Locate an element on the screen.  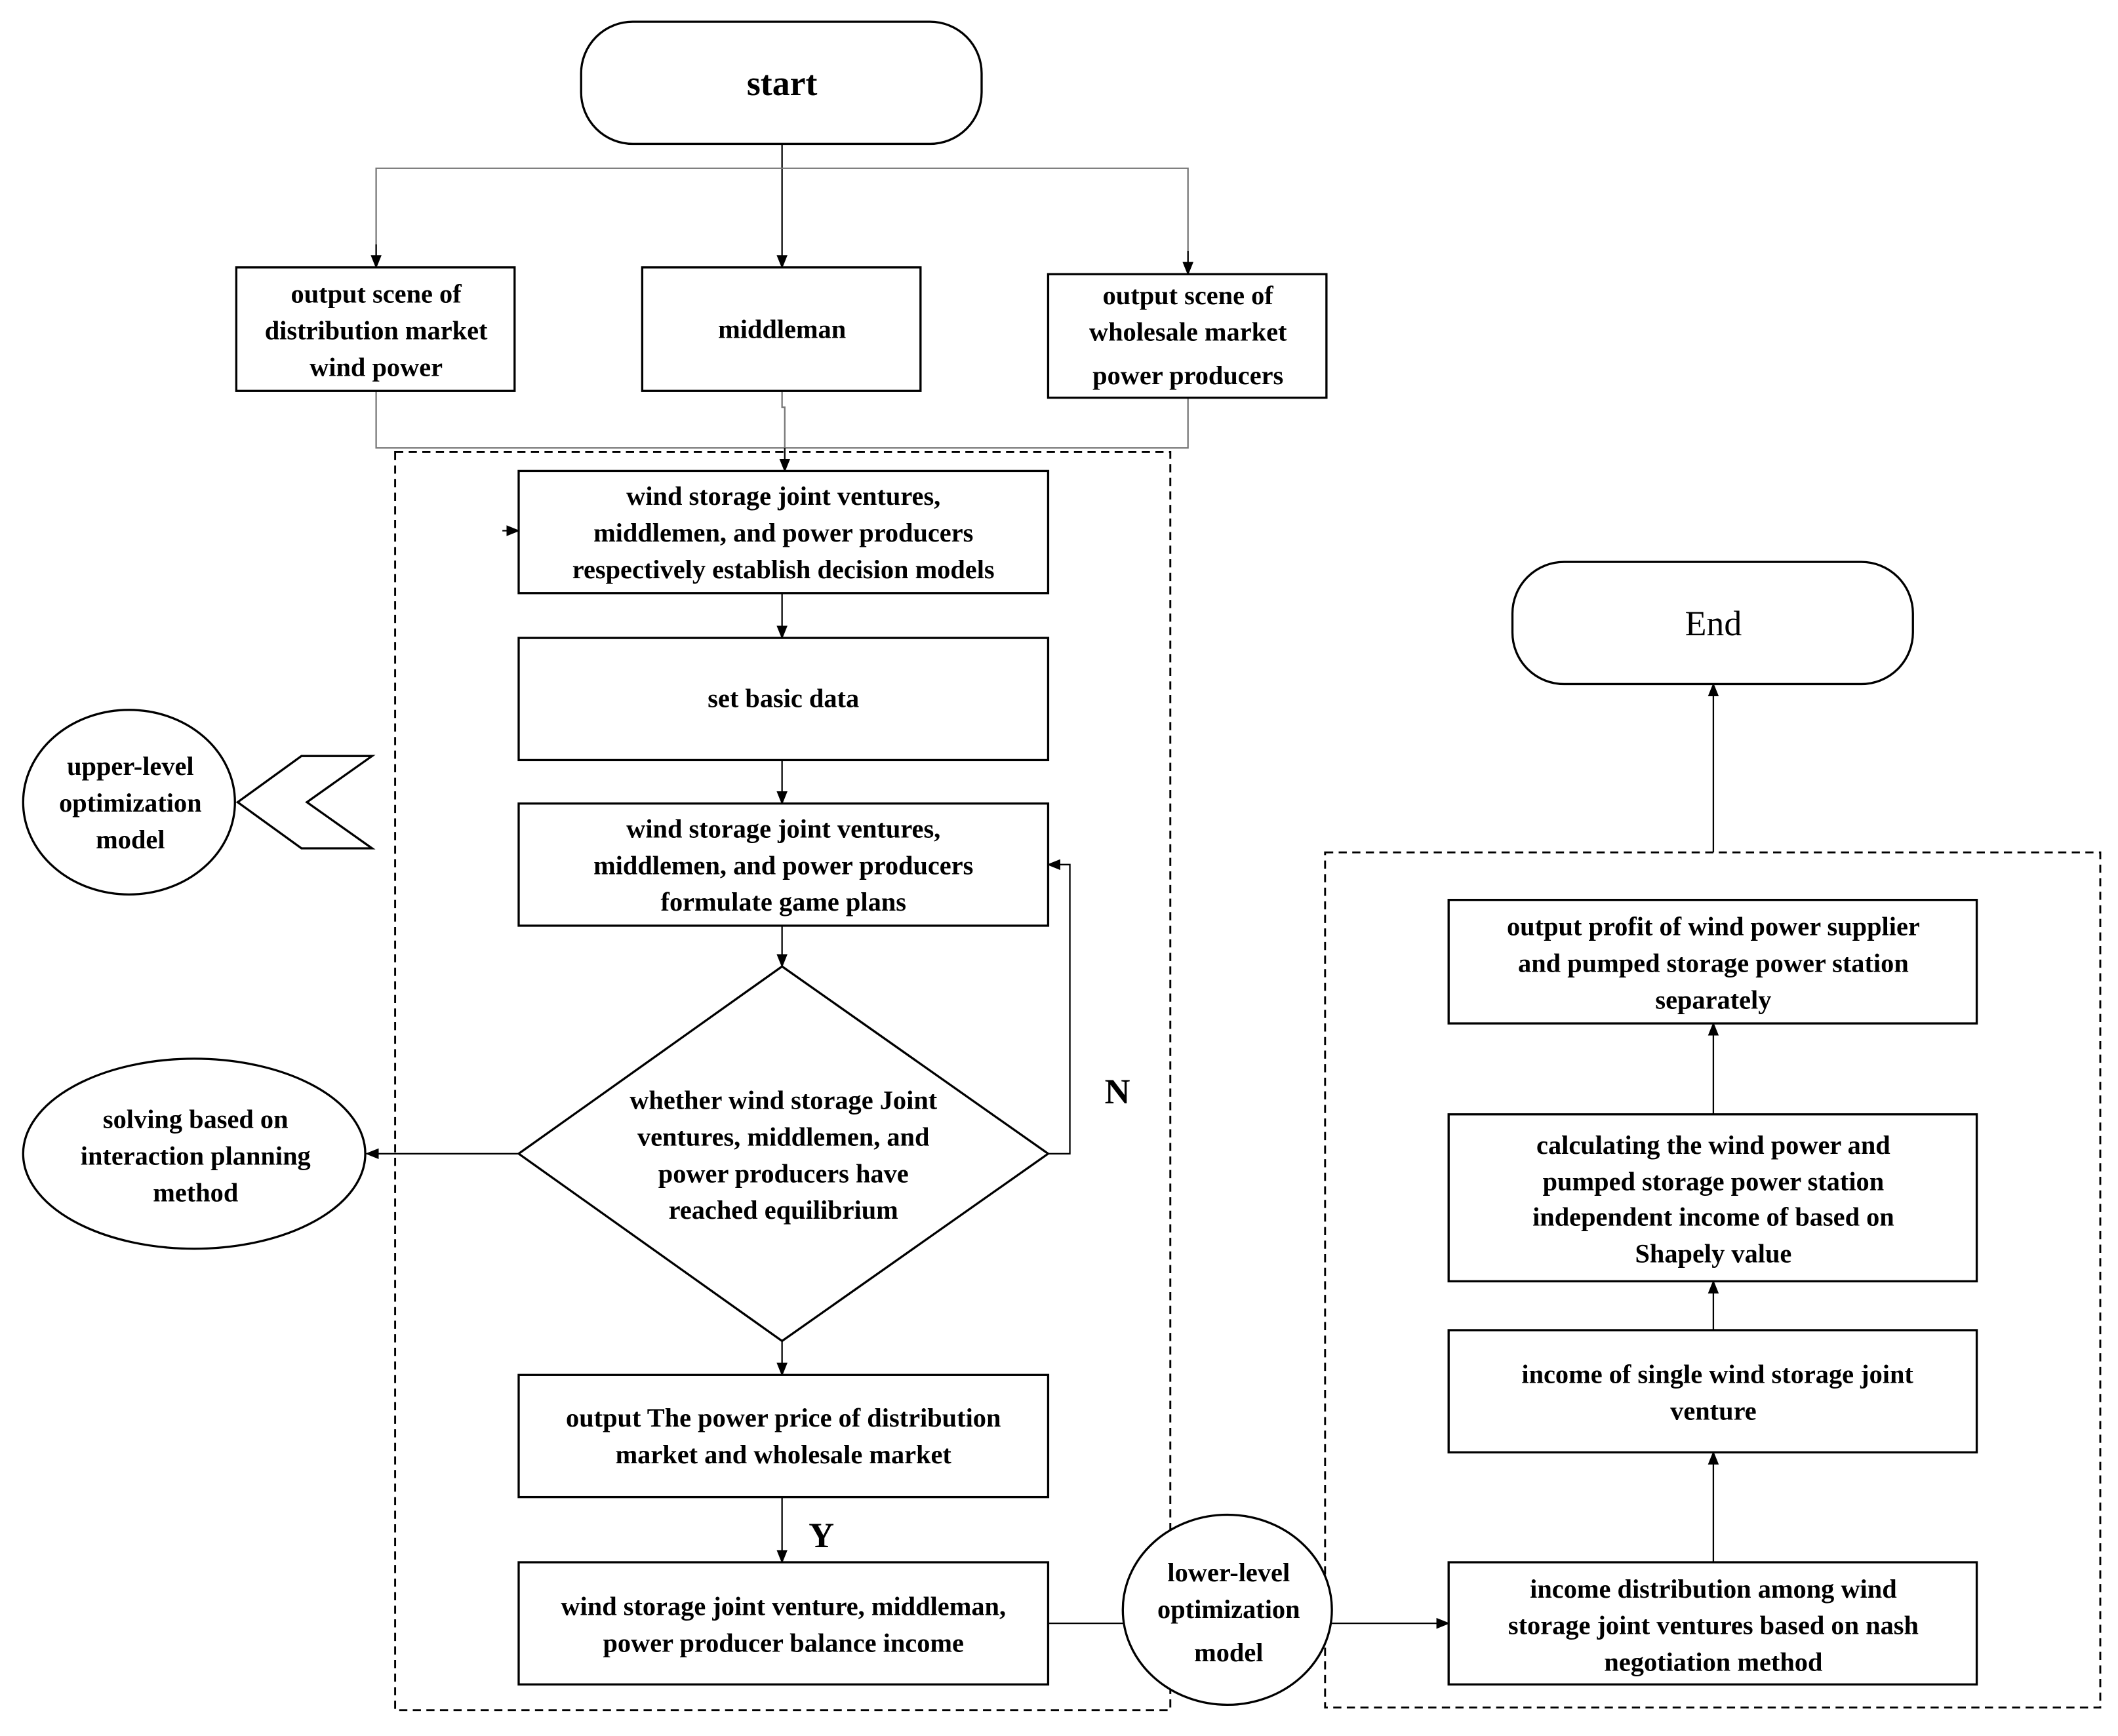
lower-level-ellipse: lower-level optimization model is located at coordinates (1227, 1609).